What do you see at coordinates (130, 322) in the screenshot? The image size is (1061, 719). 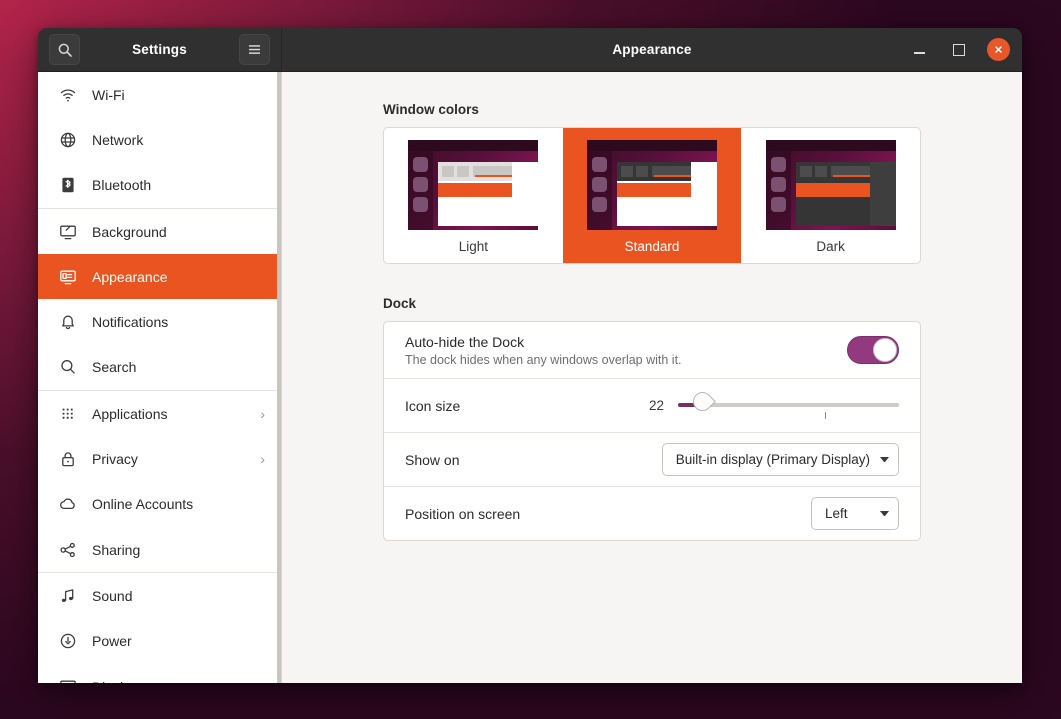 I see `sidebar-item-label: Notifications` at bounding box center [130, 322].